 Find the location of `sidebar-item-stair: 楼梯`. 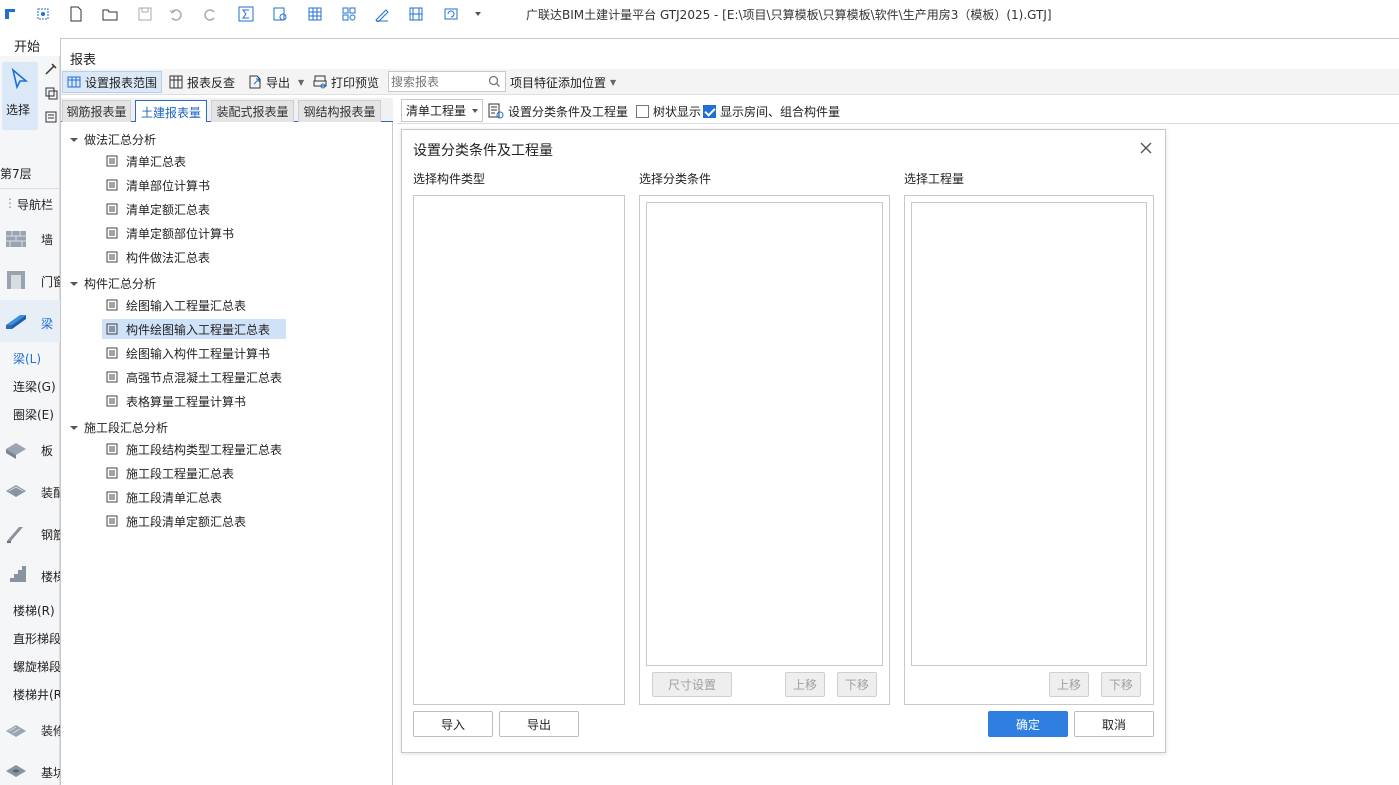

sidebar-item-stair: 楼梯 is located at coordinates (50, 576).